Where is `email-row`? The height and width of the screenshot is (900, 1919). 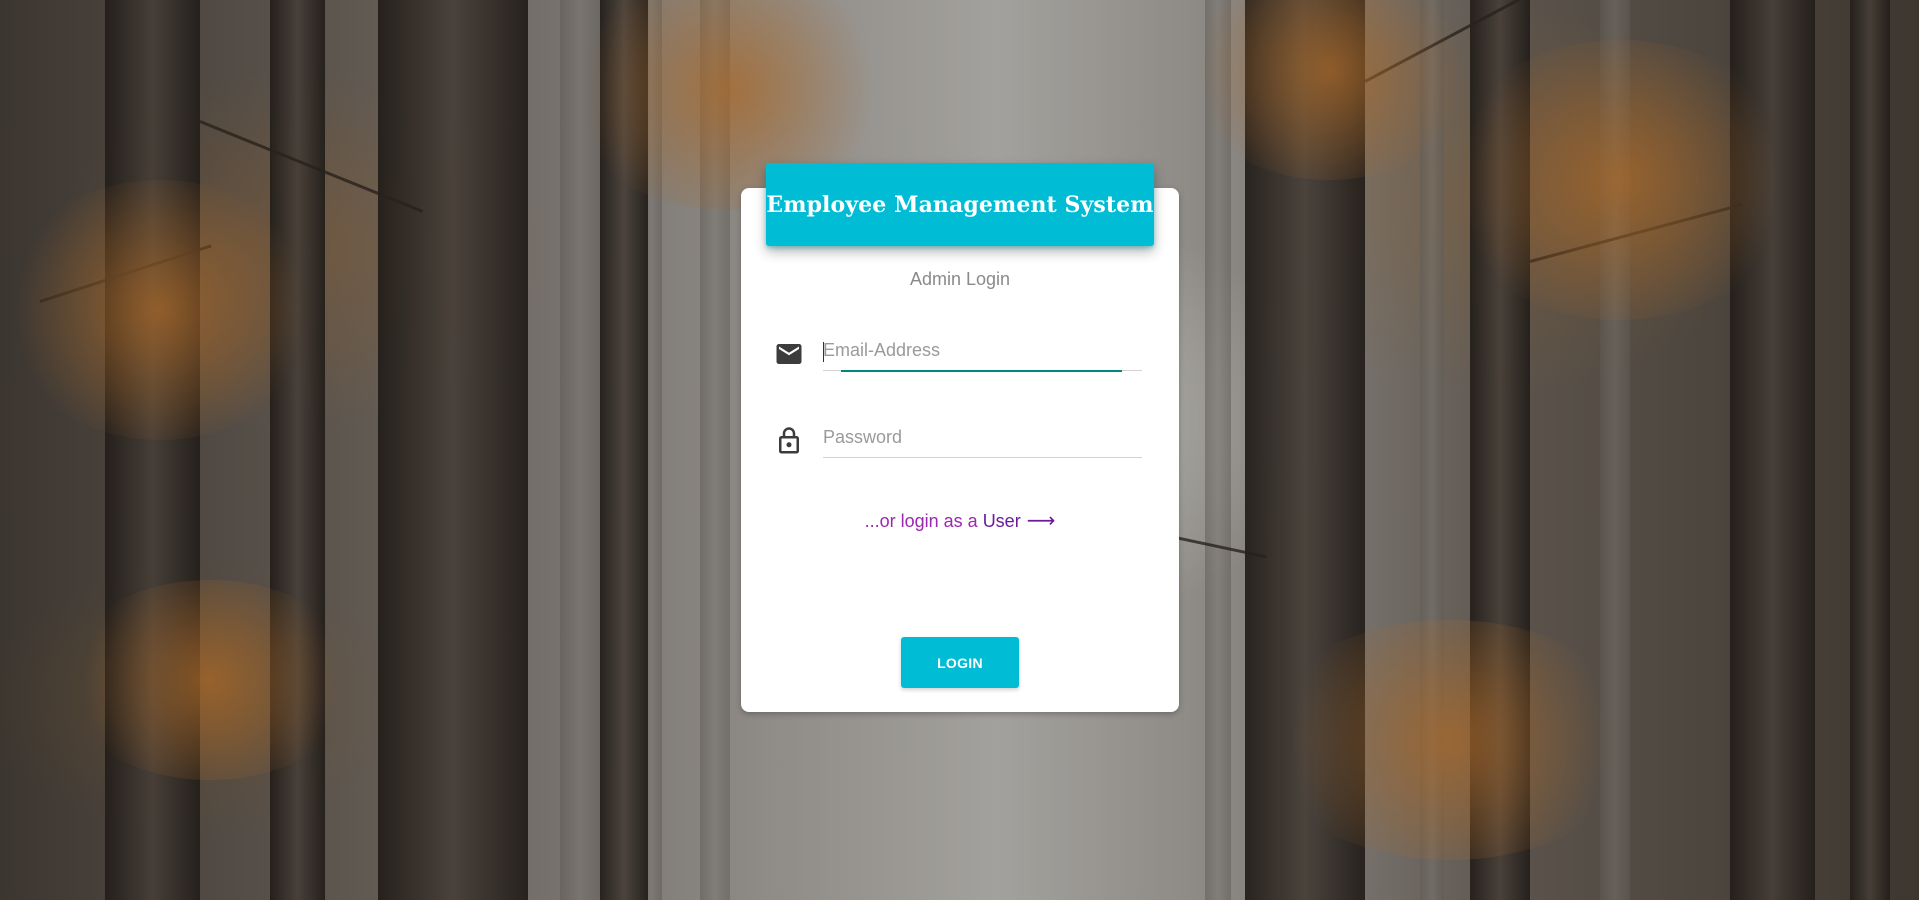
email-row is located at coordinates (958, 356).